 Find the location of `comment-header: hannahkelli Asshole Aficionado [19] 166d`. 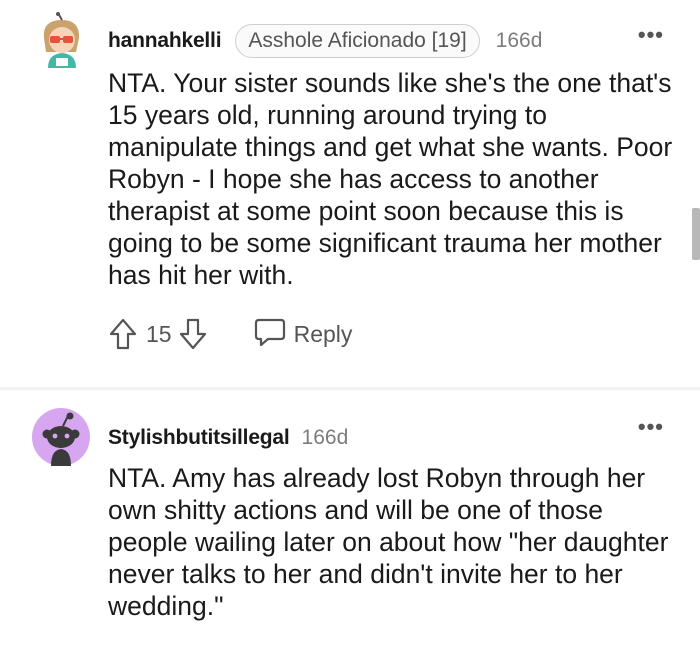

comment-header: hannahkelli Asshole Aficionado [19] 166d is located at coordinates (325, 41).